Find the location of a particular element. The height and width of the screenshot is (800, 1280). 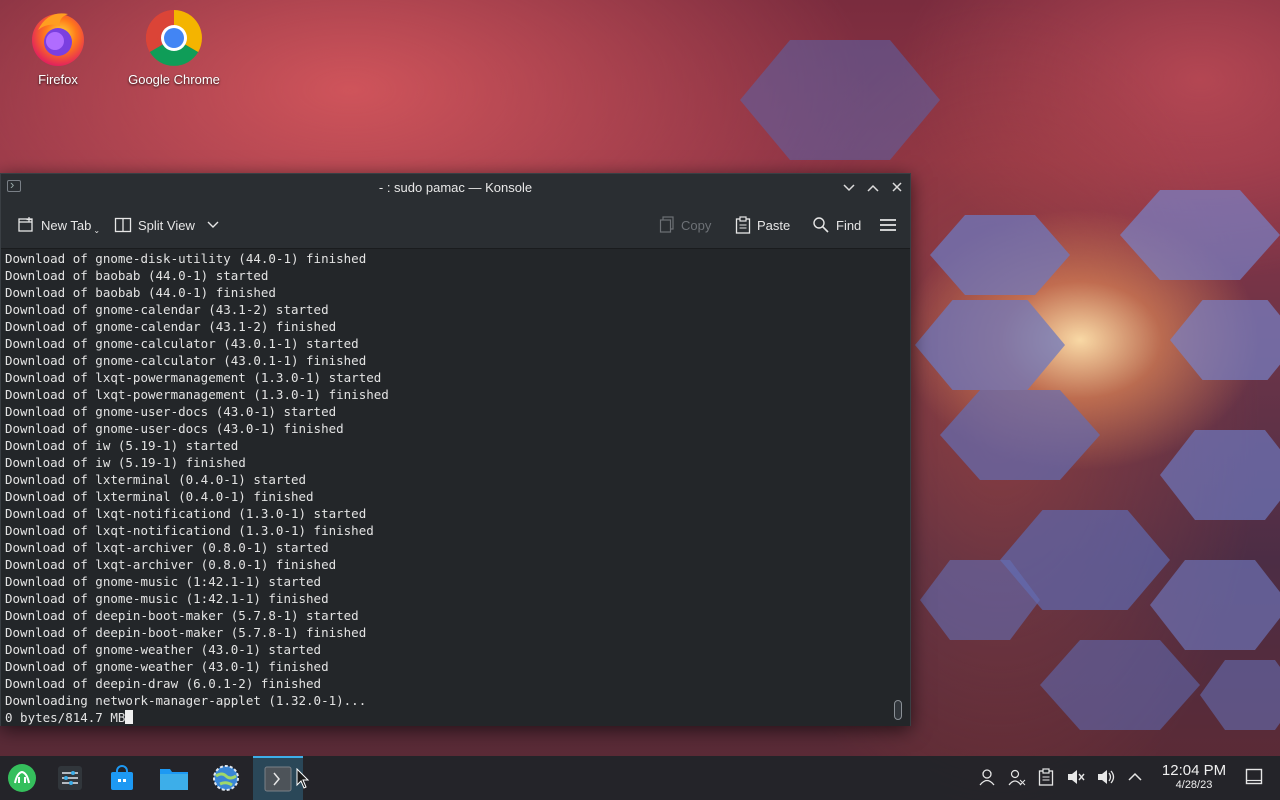

firefox-icon is located at coordinates (58, 38).